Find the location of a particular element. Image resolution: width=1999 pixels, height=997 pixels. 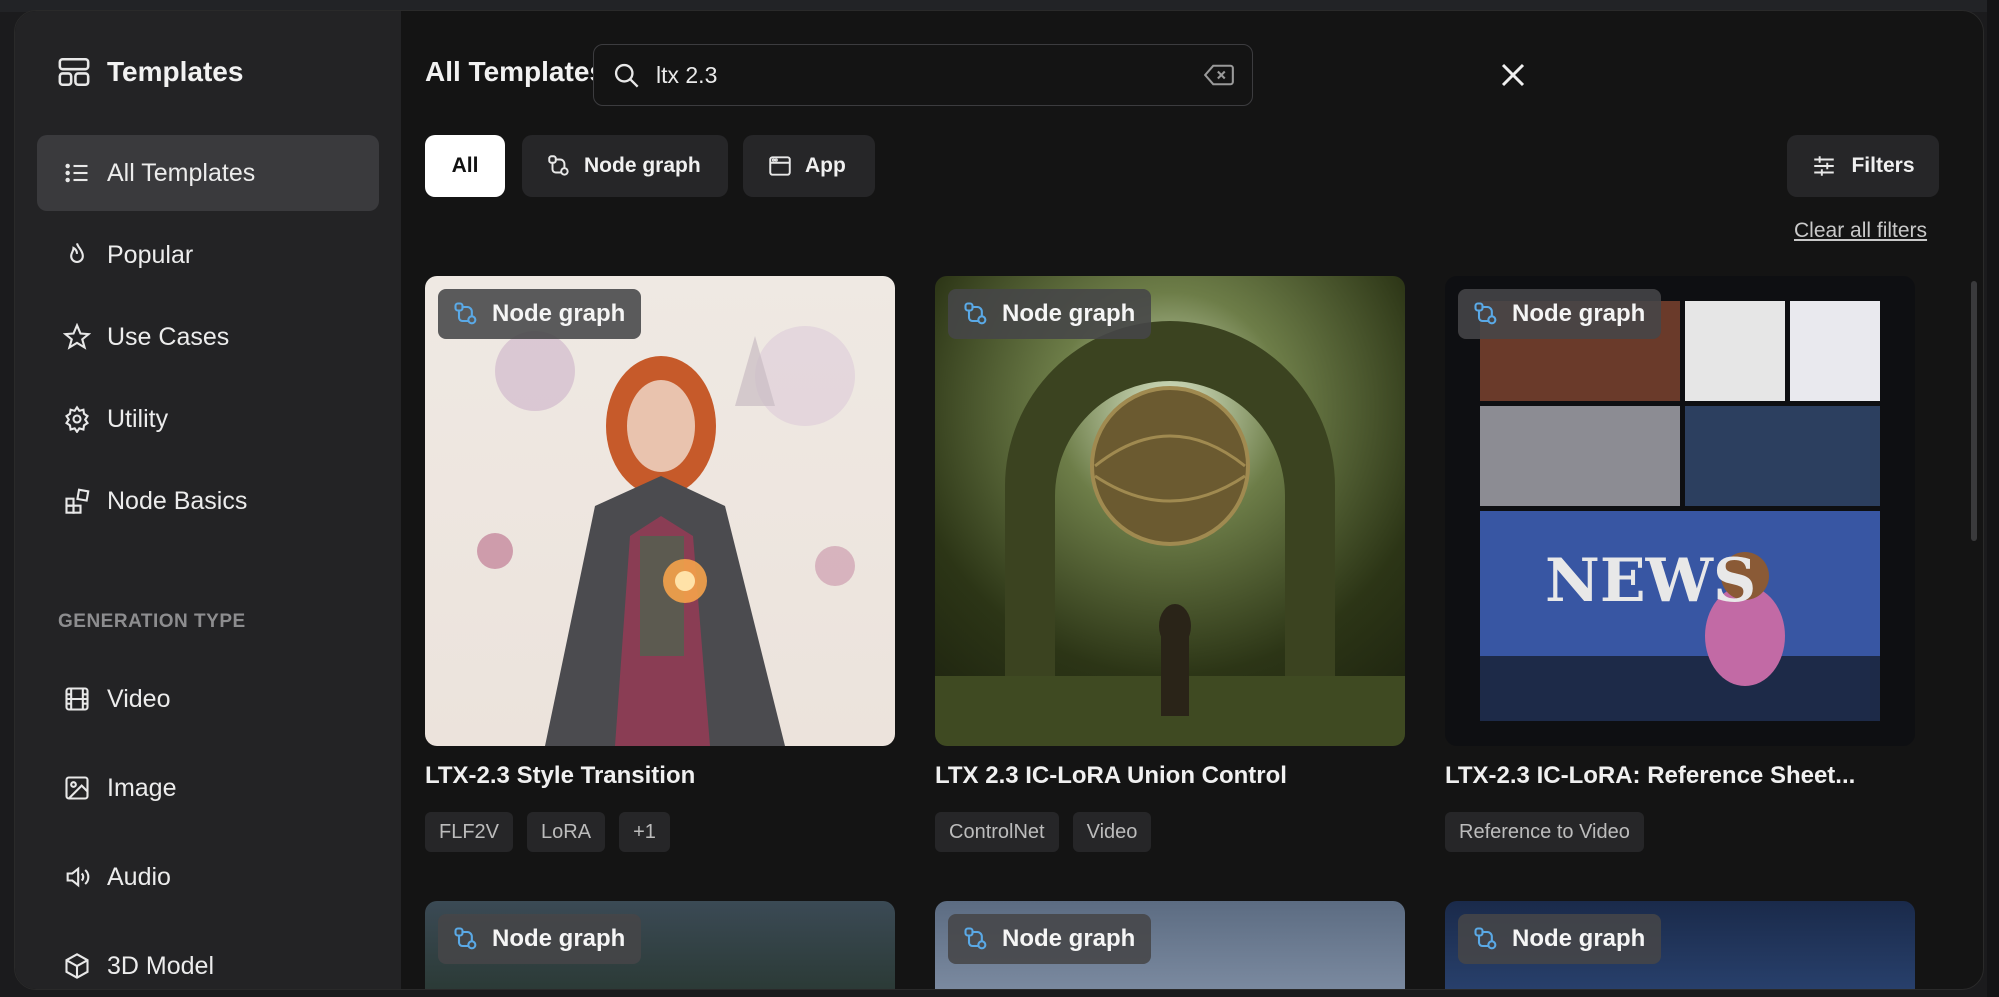

image-icon is located at coordinates (77, 788).